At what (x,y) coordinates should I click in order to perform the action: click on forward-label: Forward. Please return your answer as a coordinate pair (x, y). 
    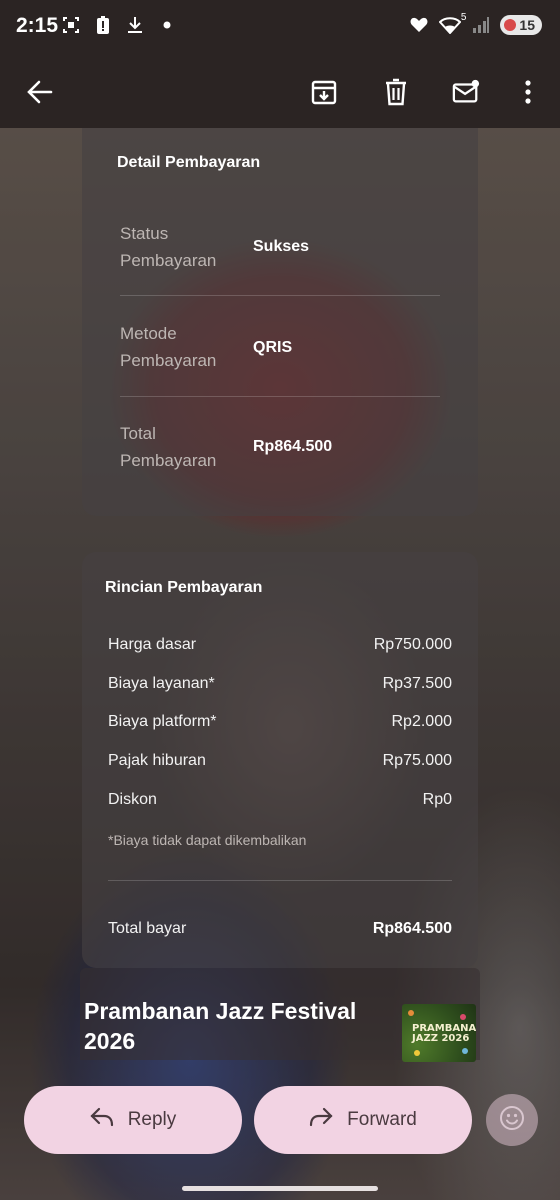
    Looking at the image, I should click on (382, 1119).